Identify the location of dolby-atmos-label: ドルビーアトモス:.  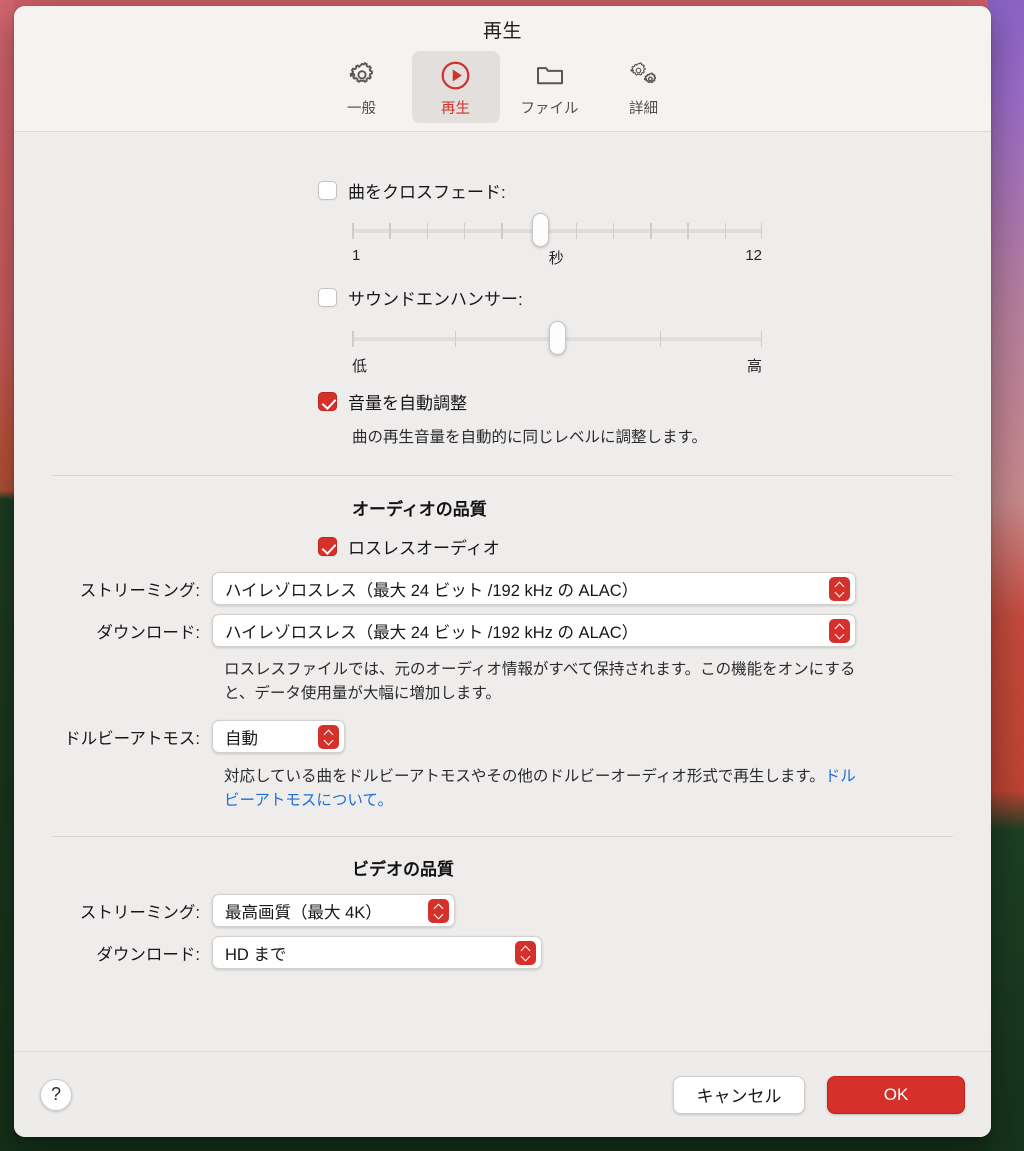
(132, 738).